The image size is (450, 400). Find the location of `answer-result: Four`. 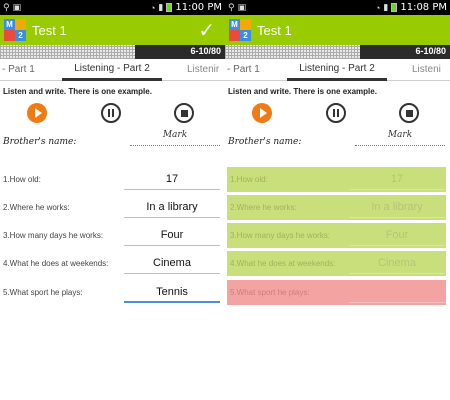

answer-result: Four is located at coordinates (397, 236).